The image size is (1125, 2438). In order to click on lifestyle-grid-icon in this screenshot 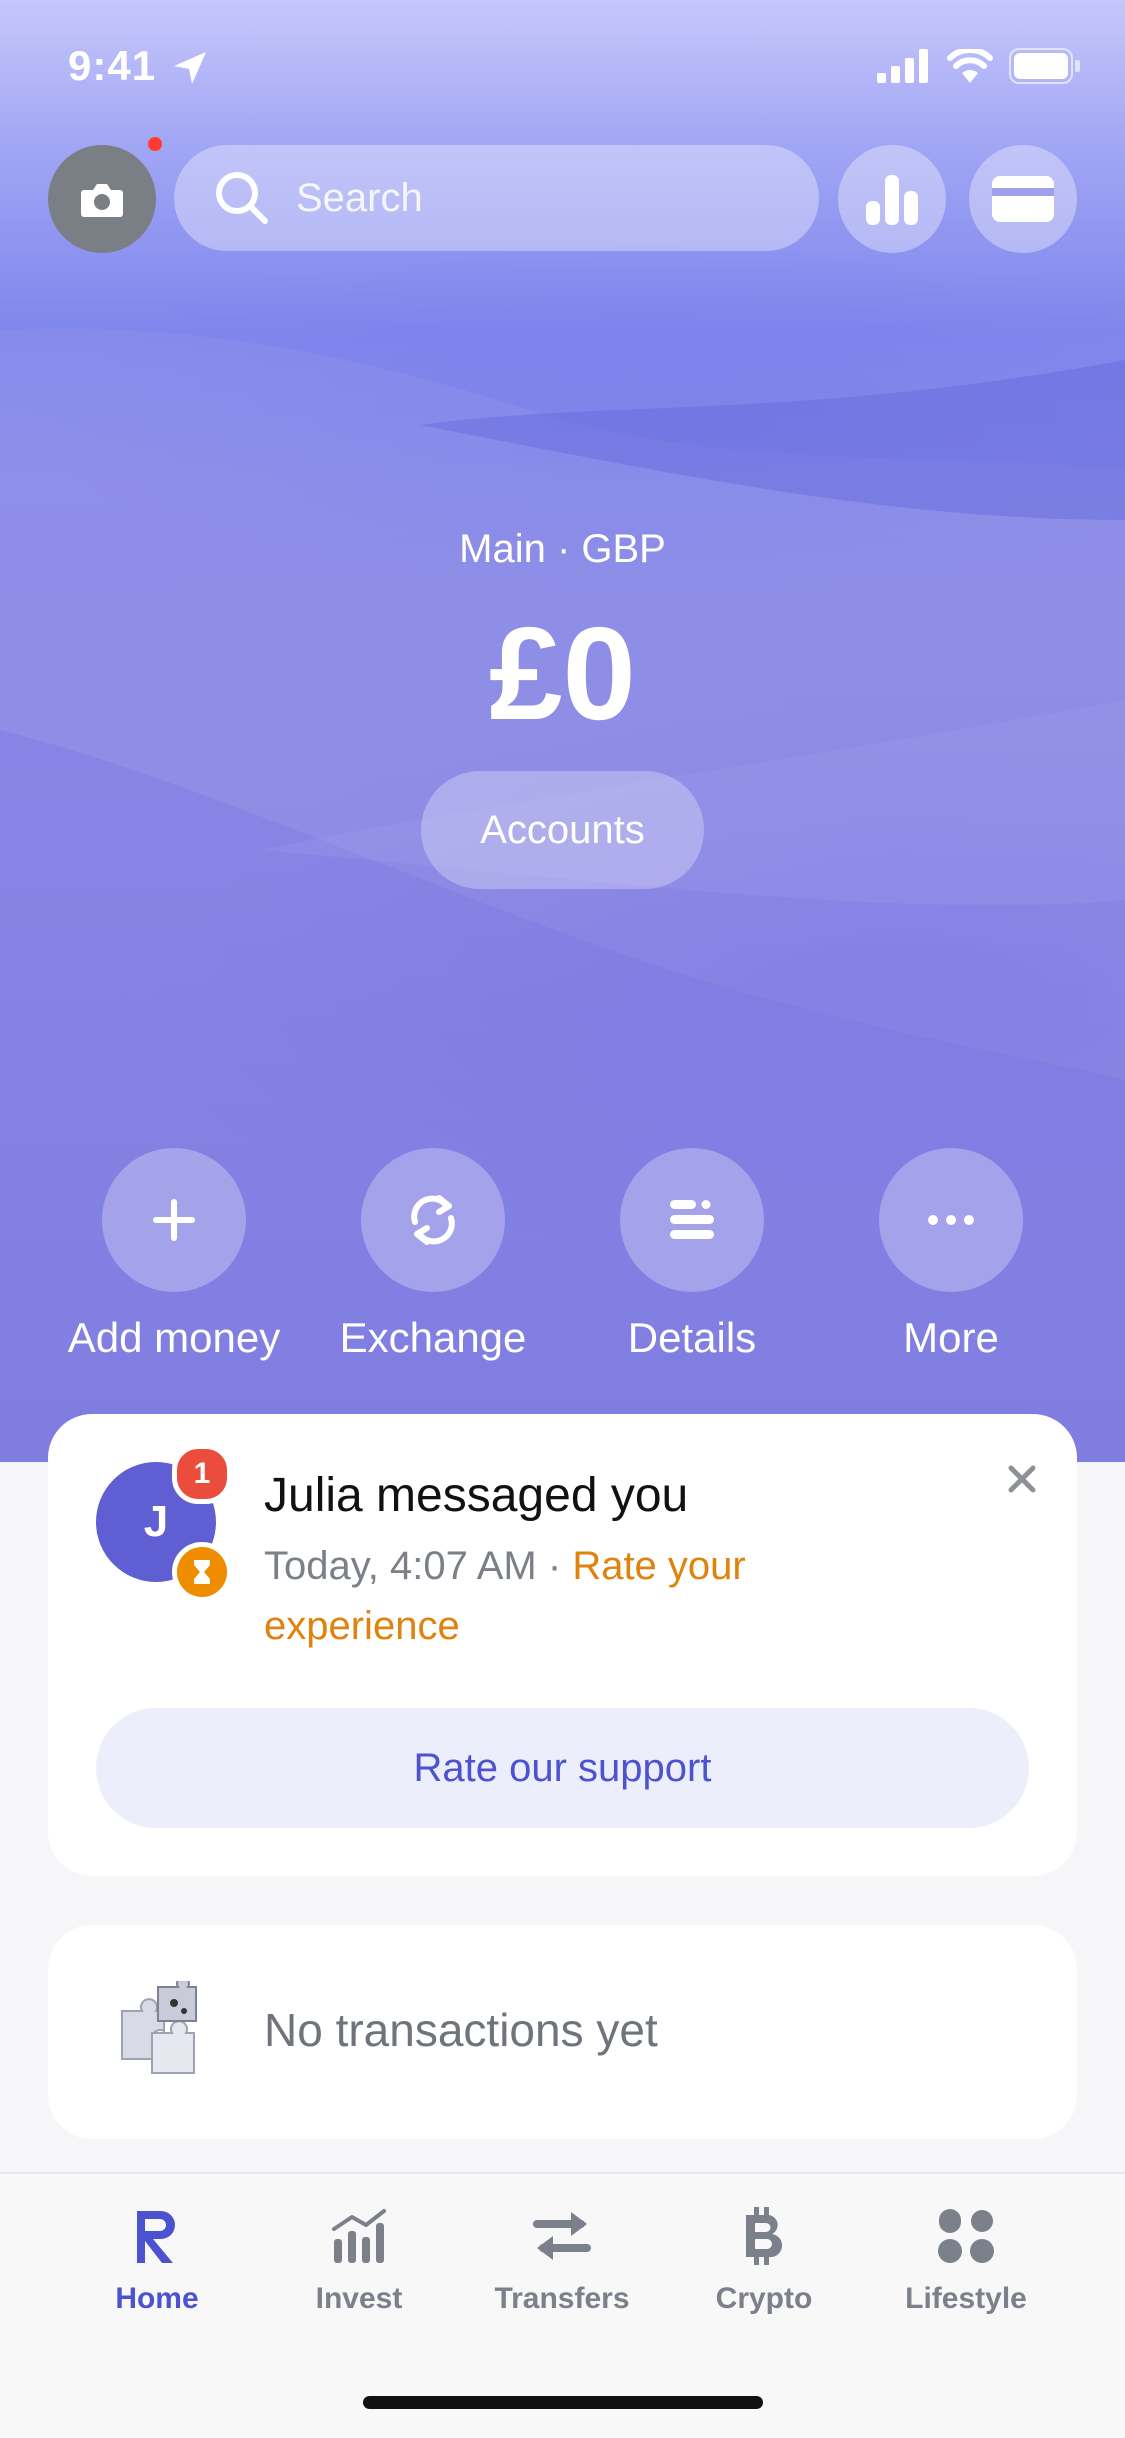, I will do `click(966, 2236)`.